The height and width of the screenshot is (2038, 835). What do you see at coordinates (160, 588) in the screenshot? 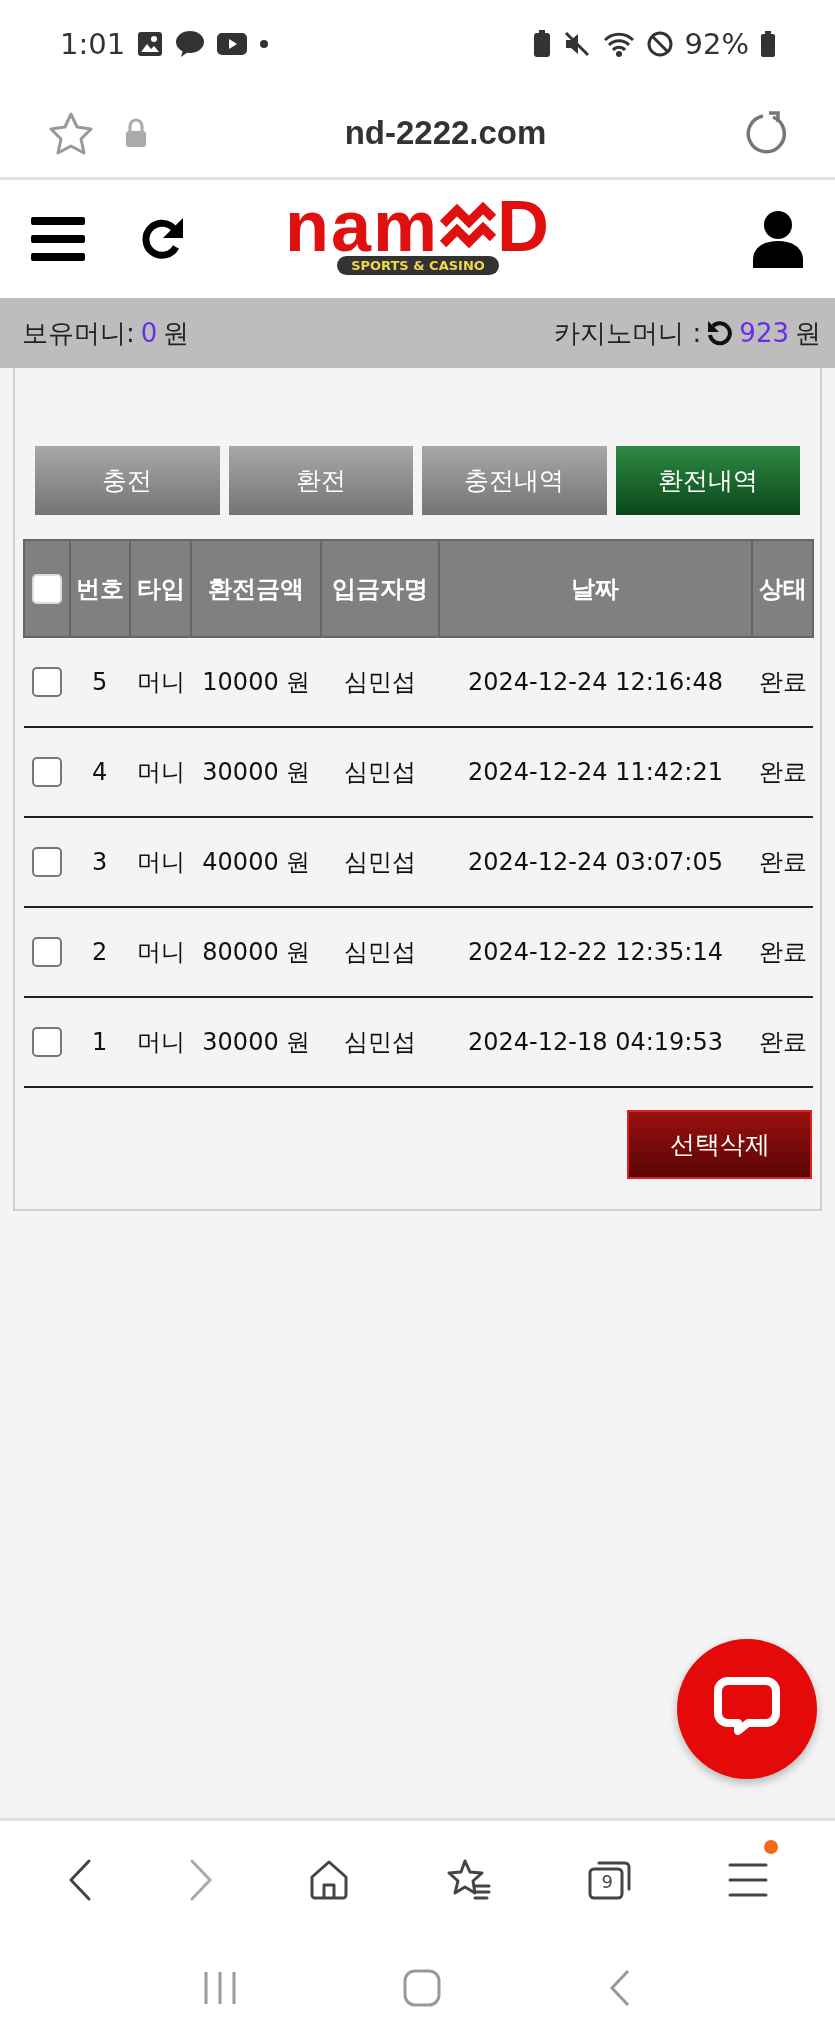
I see `column-header: 타입` at bounding box center [160, 588].